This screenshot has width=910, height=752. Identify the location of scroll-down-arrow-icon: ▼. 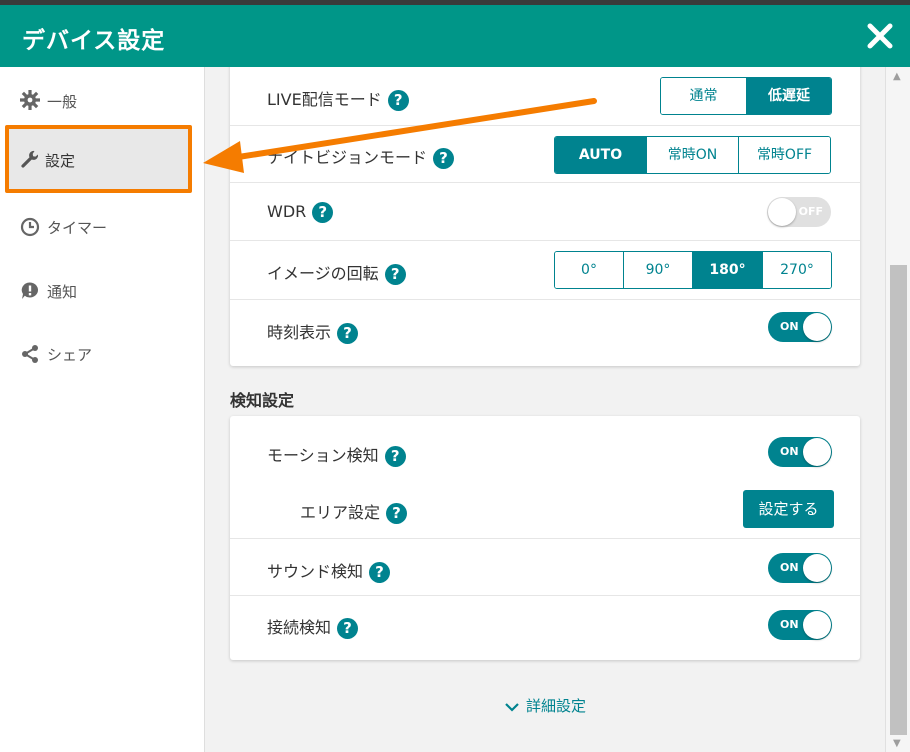
(897, 743).